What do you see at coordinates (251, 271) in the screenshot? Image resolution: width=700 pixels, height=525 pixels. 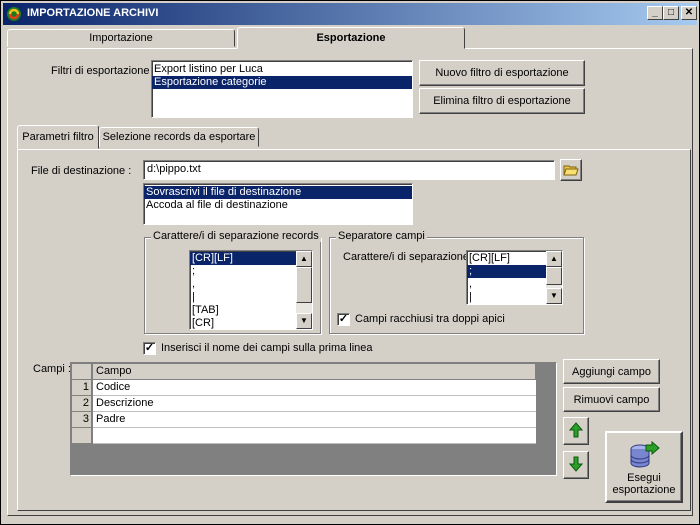 I see `record-sep-item: ;` at bounding box center [251, 271].